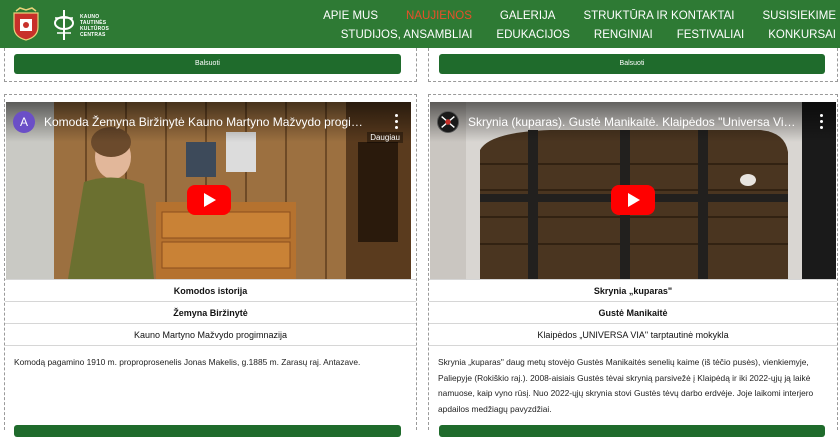 This screenshot has height=437, width=840. Describe the element at coordinates (350, 16) in the screenshot. I see `nav-apie-mus: APIE MUS` at that location.